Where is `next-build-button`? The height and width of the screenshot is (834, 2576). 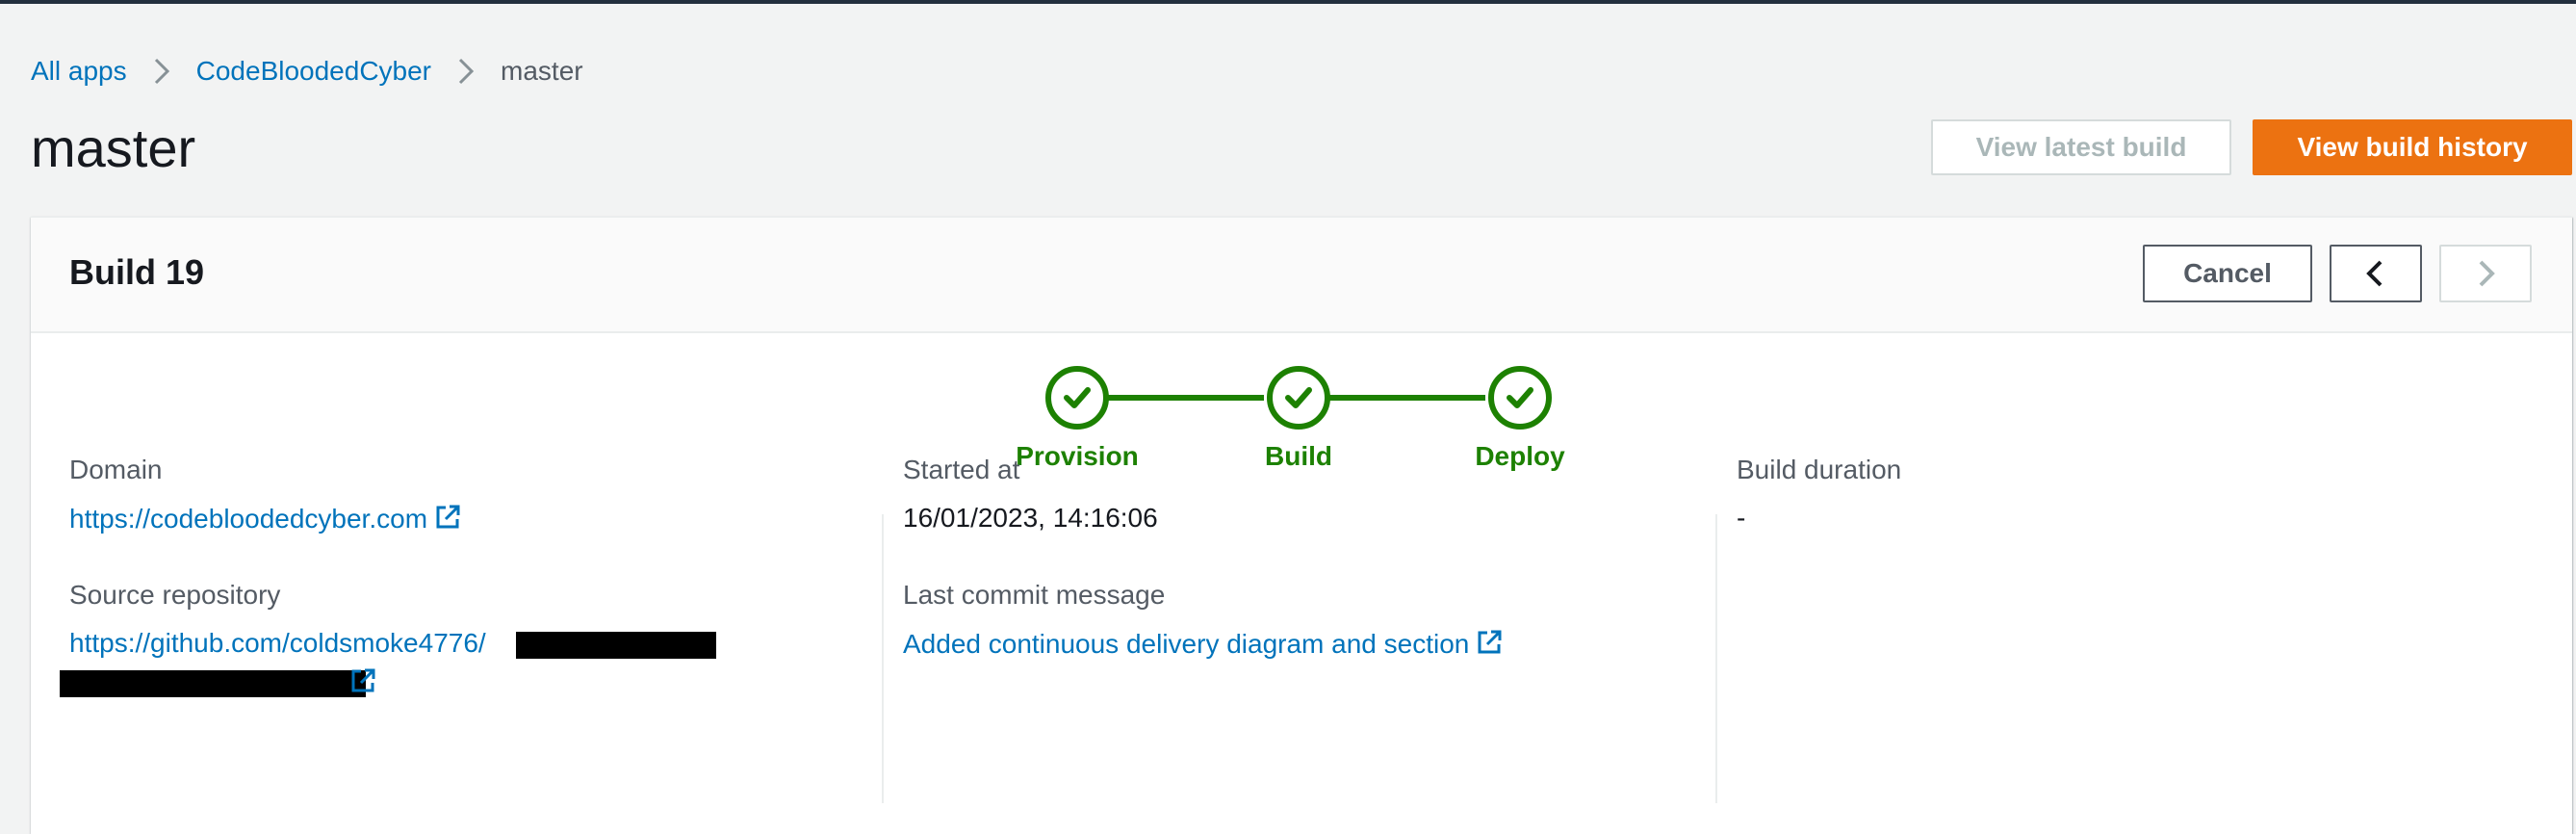 next-build-button is located at coordinates (2486, 273).